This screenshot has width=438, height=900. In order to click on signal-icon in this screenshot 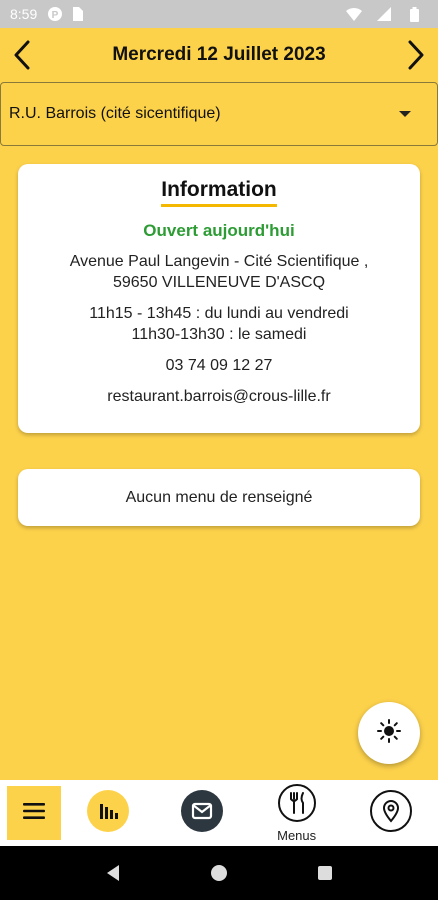, I will do `click(384, 14)`.